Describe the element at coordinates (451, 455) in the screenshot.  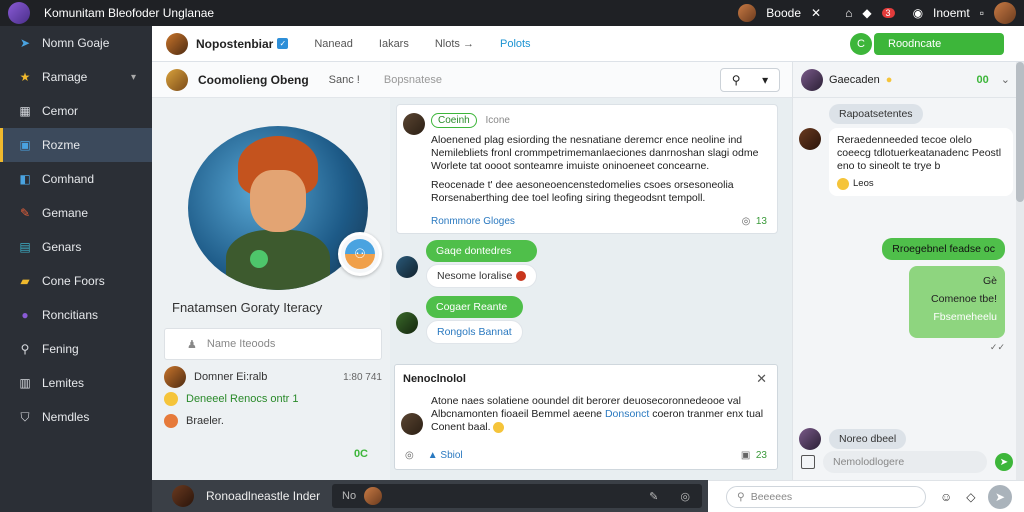
I see `notice-action-label: Sbiol` at that location.